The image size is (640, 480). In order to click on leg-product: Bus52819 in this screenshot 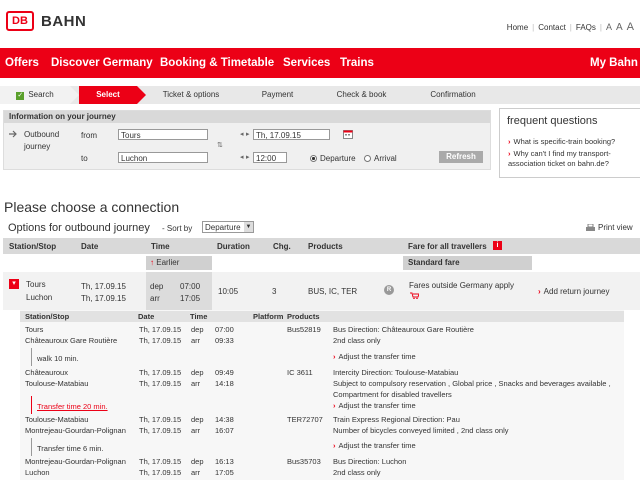, I will do `click(304, 329)`.